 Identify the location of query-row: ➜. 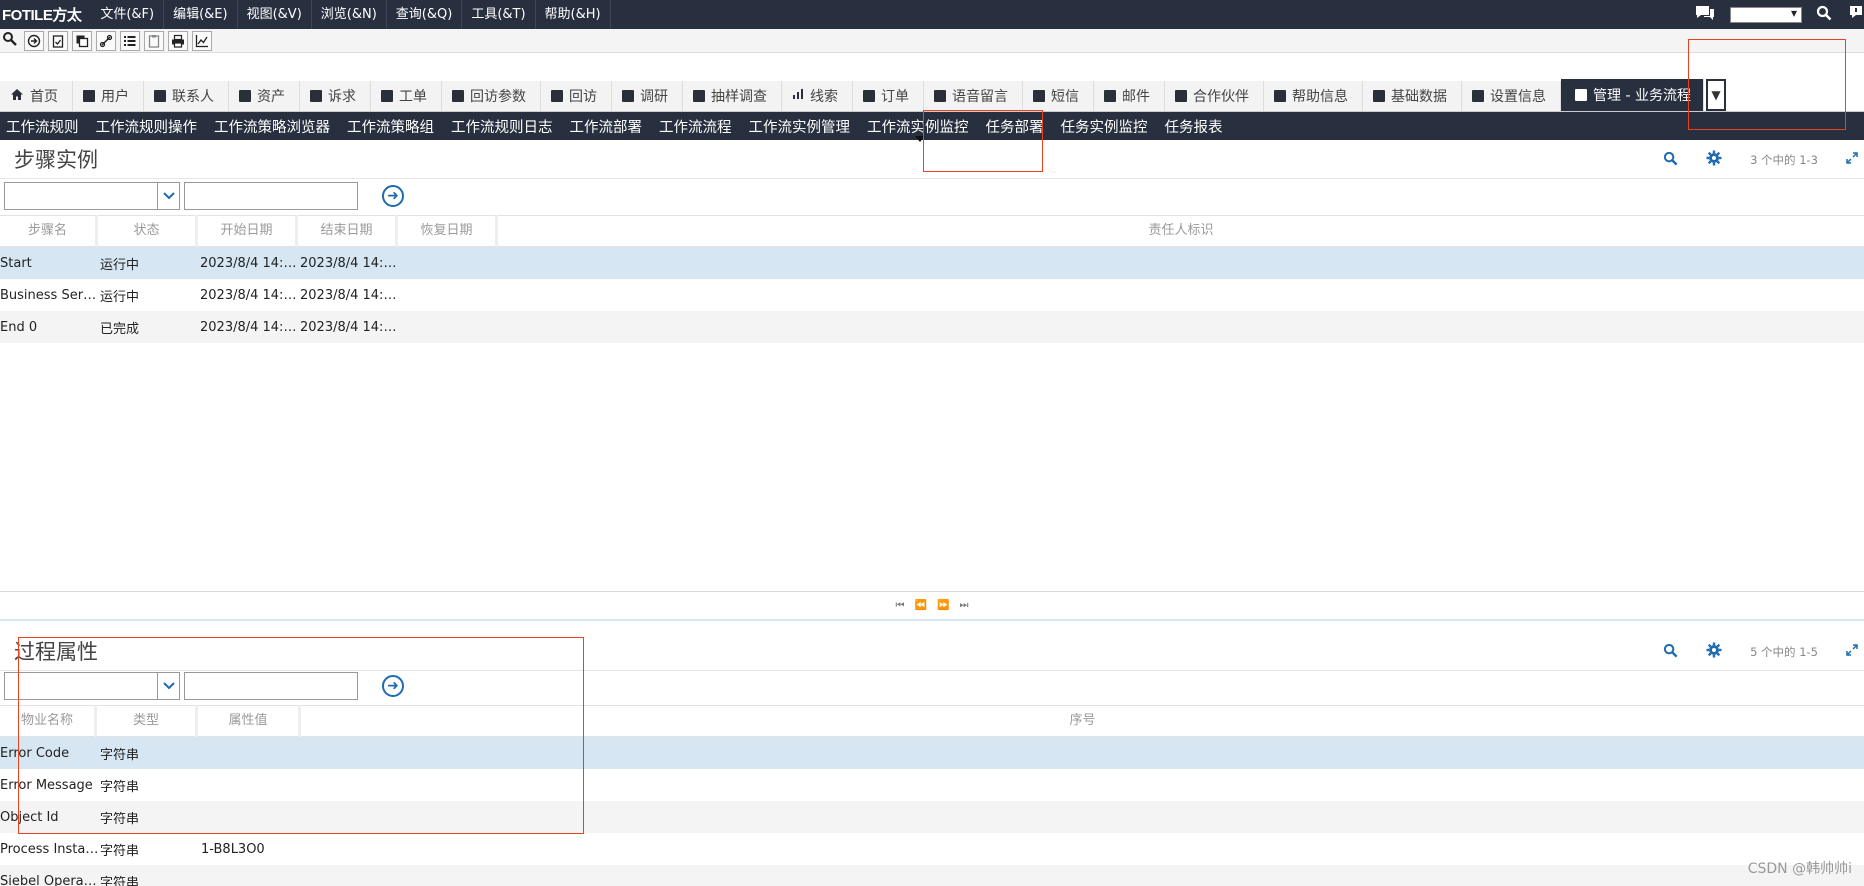
(204, 196).